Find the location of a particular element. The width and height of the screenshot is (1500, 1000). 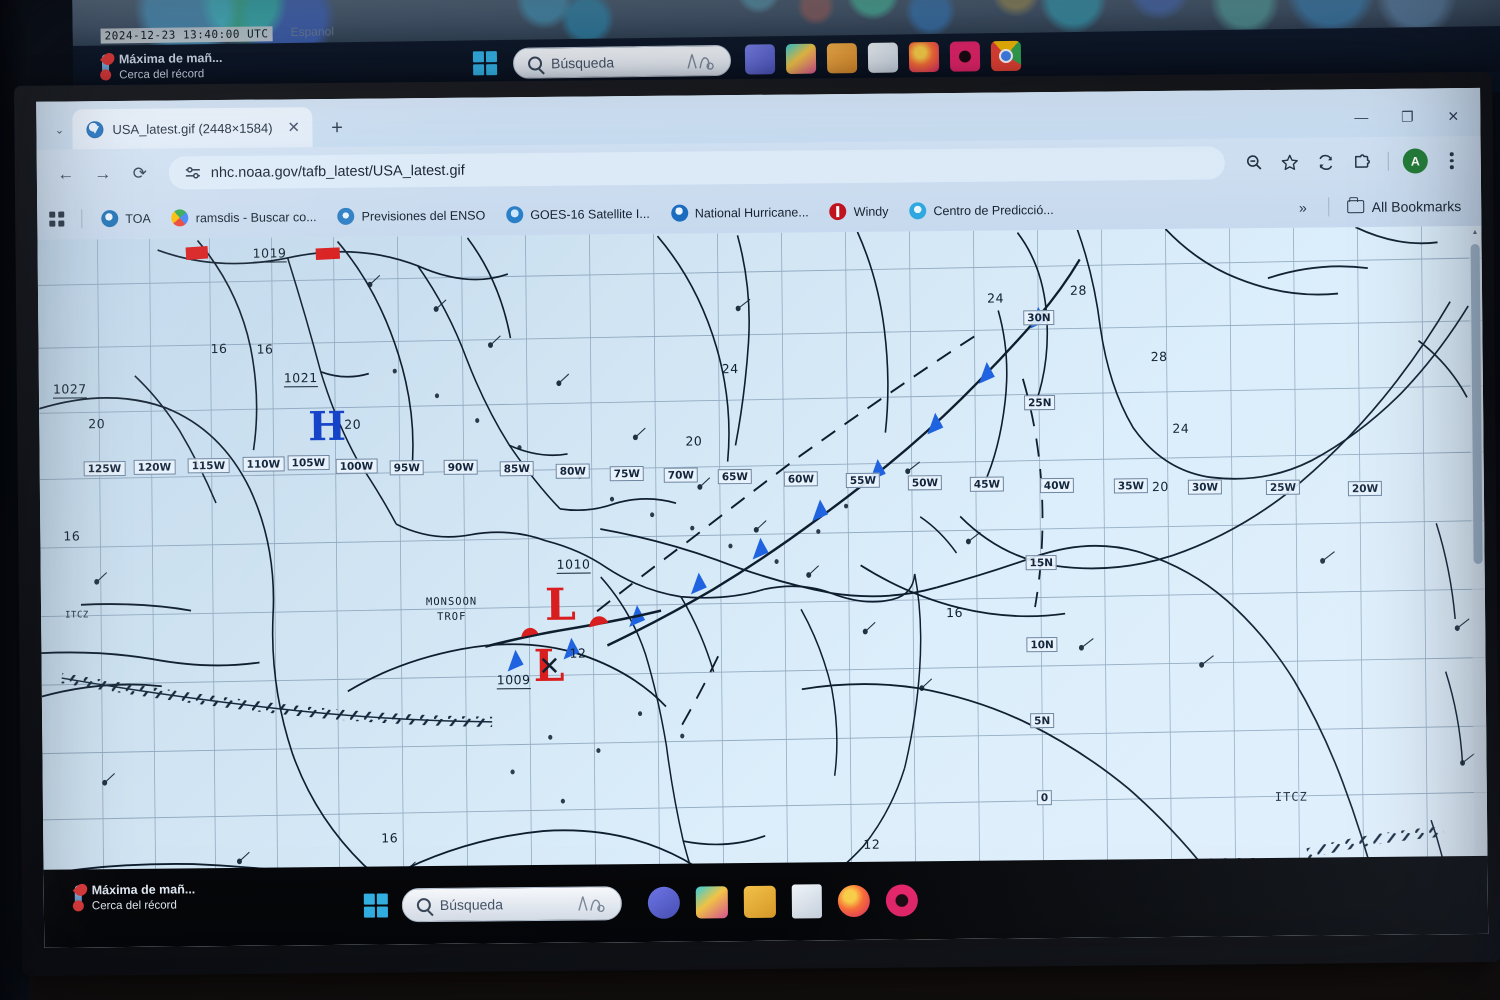

all-bookmarks-button: All Bookmarks is located at coordinates (1404, 206).